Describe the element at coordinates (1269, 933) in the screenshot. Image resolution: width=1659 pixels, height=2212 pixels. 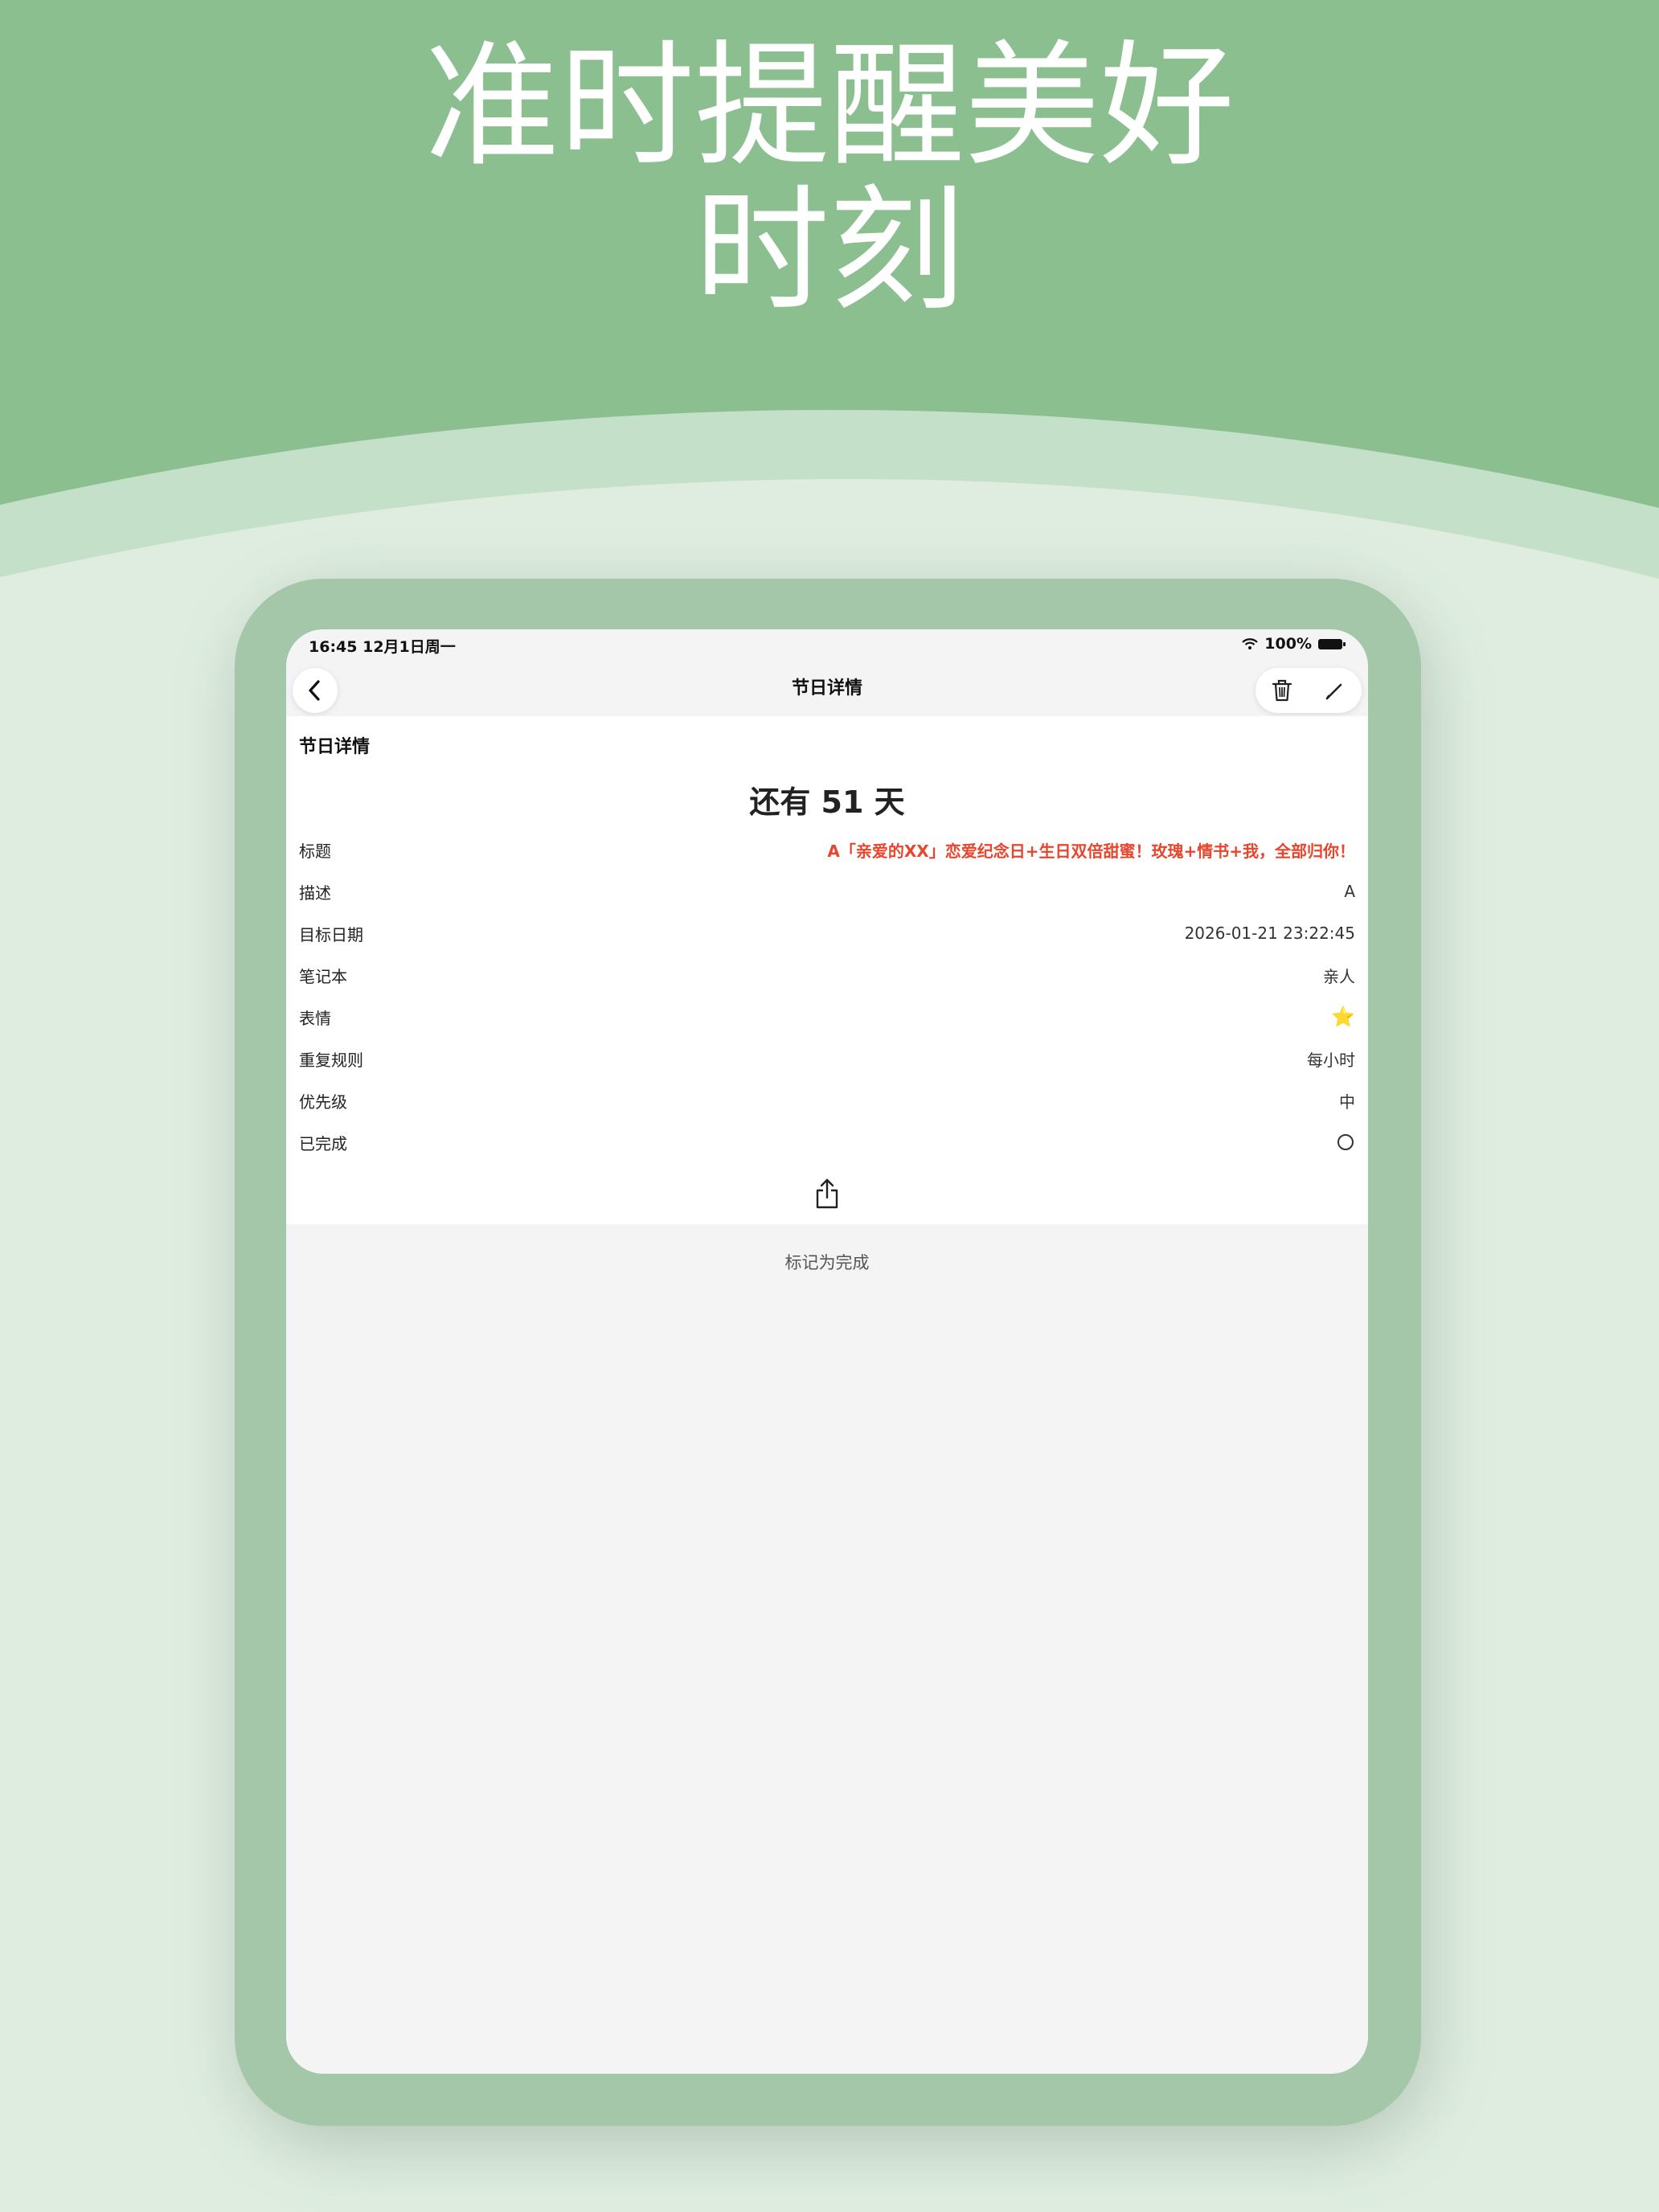
I see `row-value-target-date: 2026-01-21 23:22:45` at that location.